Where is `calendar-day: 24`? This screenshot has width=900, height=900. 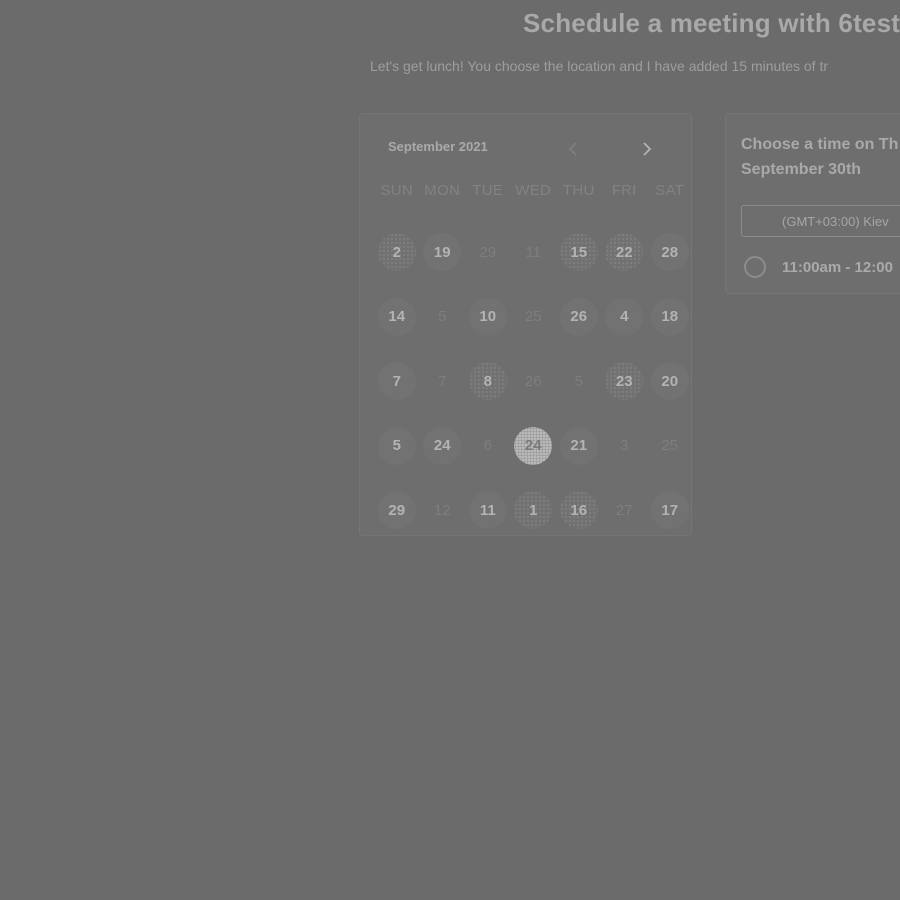
calendar-day: 24 is located at coordinates (442, 445).